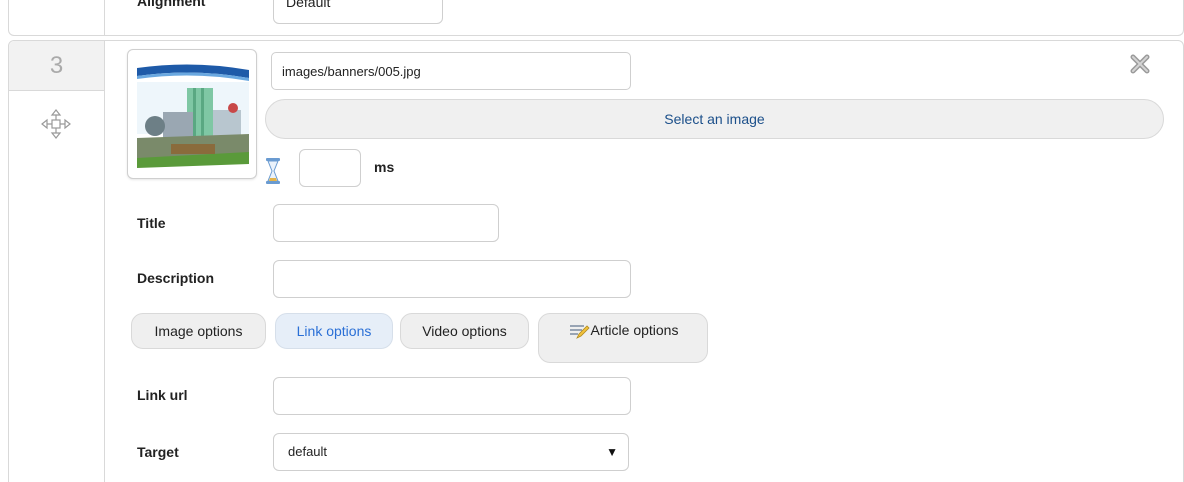  I want to click on description-label: Description, so click(176, 278).